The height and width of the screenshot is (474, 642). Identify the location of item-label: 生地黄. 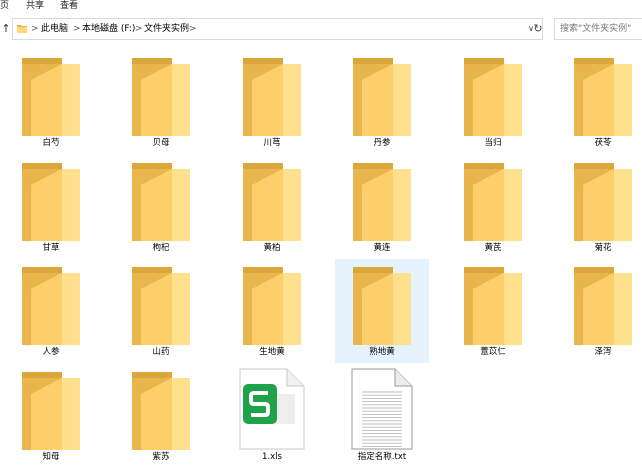
(272, 352).